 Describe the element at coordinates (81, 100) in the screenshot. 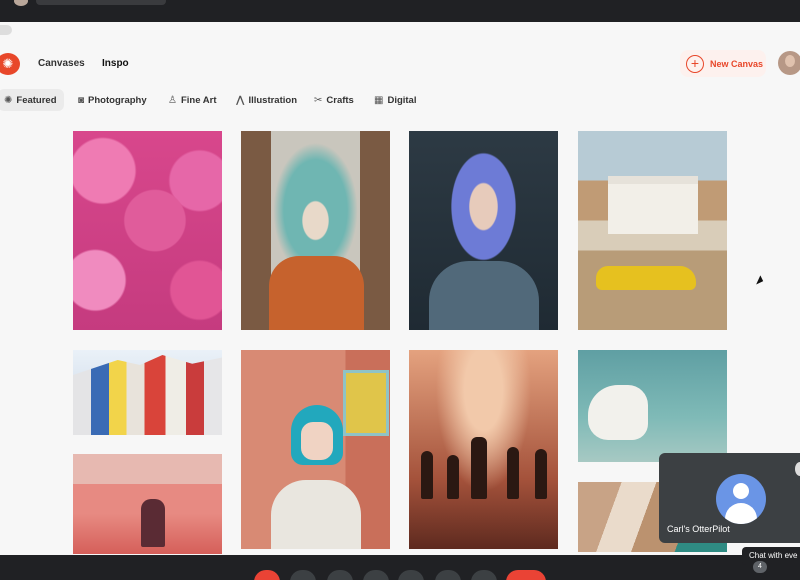

I see `camera-icon: ◙` at that location.